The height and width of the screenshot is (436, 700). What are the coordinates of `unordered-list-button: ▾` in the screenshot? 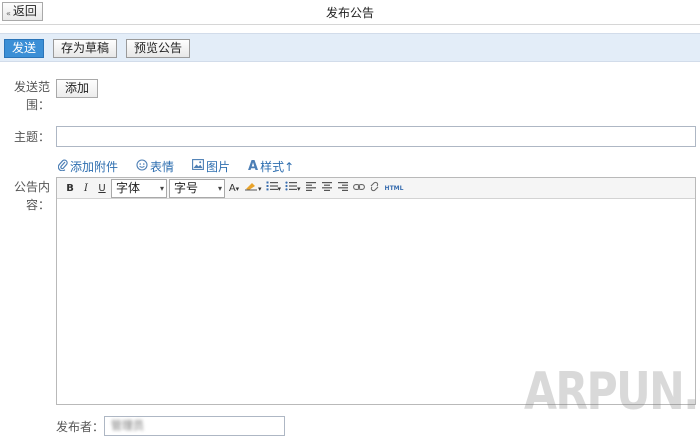 It's located at (293, 188).